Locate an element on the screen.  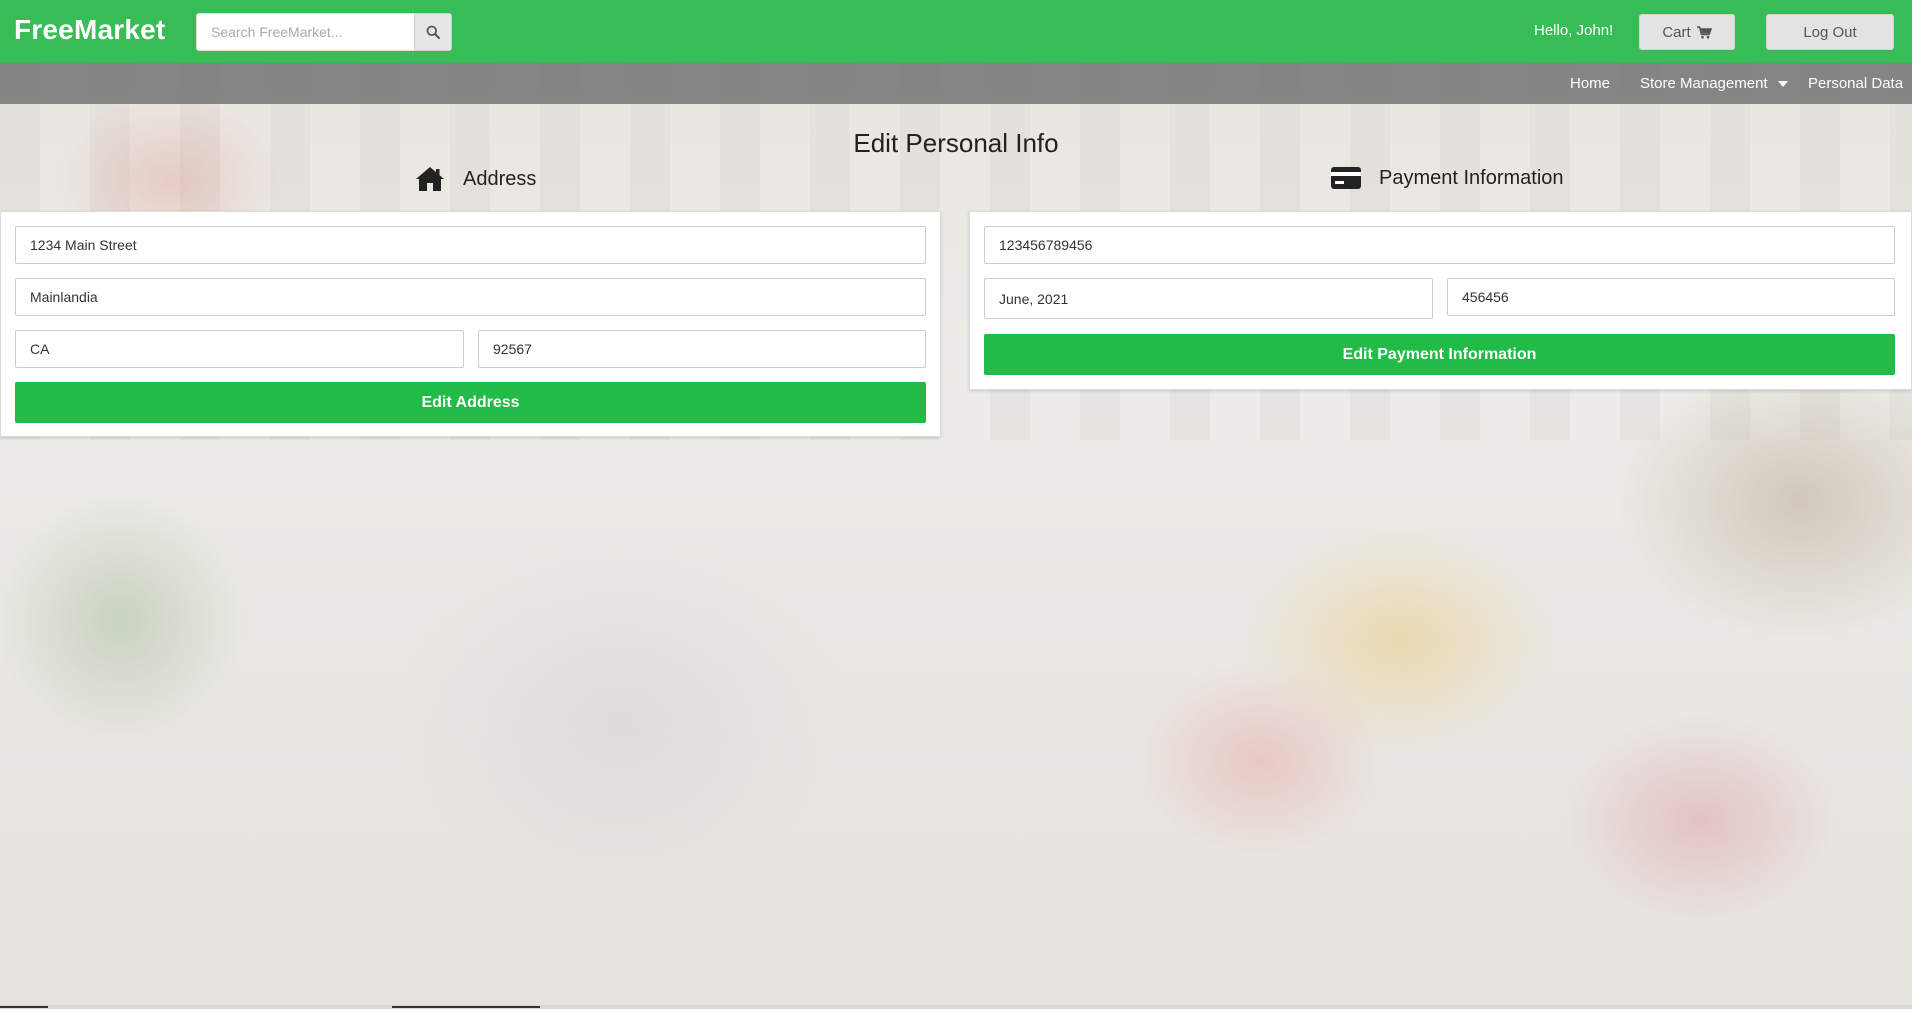
address-heading: Address is located at coordinates (475, 179).